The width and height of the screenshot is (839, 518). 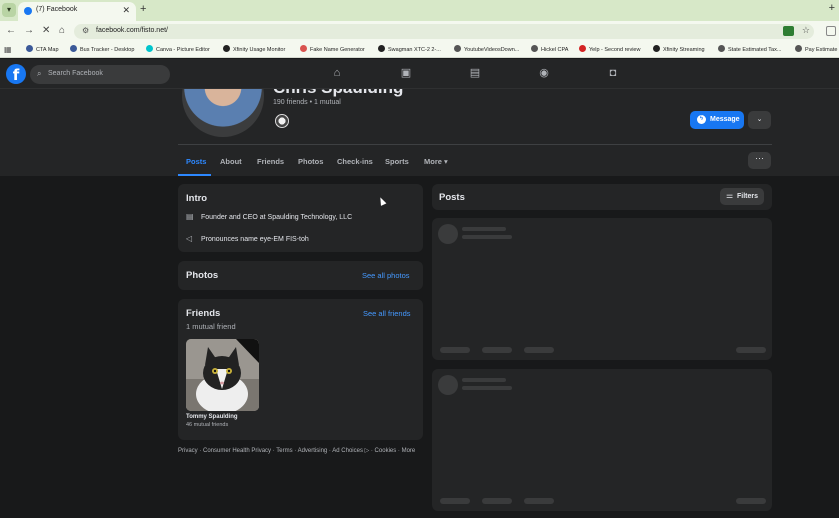 What do you see at coordinates (270, 161) in the screenshot?
I see `tab-friends: Friends` at bounding box center [270, 161].